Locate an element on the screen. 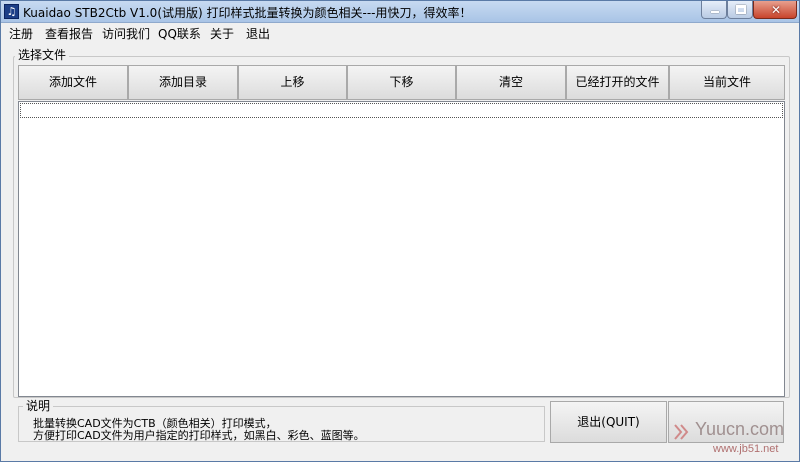  menu-register: 注册 is located at coordinates (21, 33).